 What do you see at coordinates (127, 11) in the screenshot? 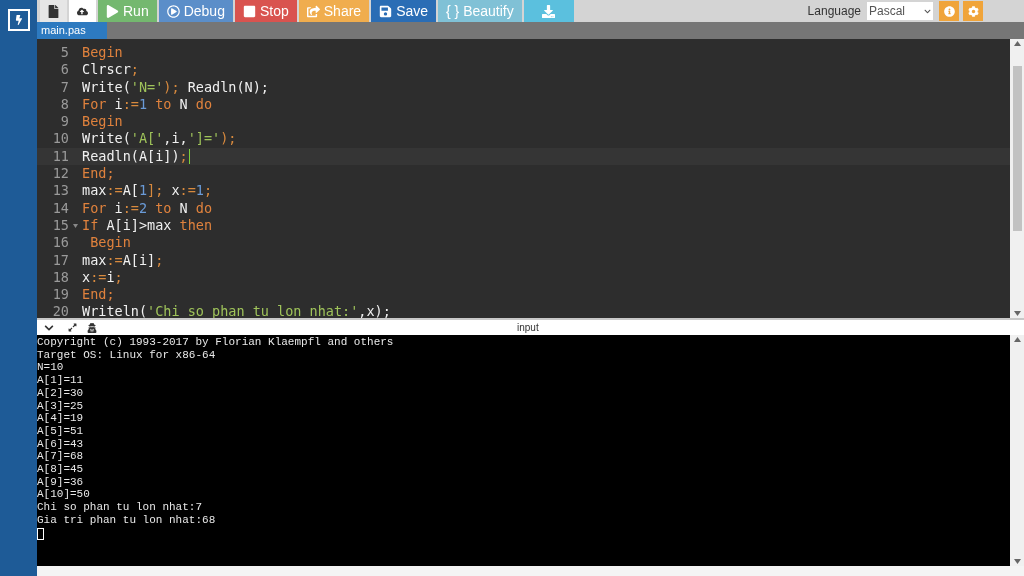
I see `run-button: Run` at bounding box center [127, 11].